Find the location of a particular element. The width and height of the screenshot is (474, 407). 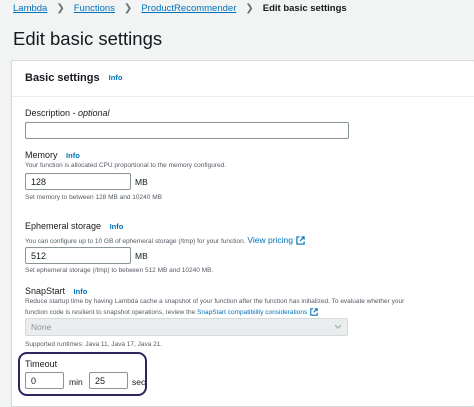

snapstart-label: SnapStart Info is located at coordinates (56, 291).